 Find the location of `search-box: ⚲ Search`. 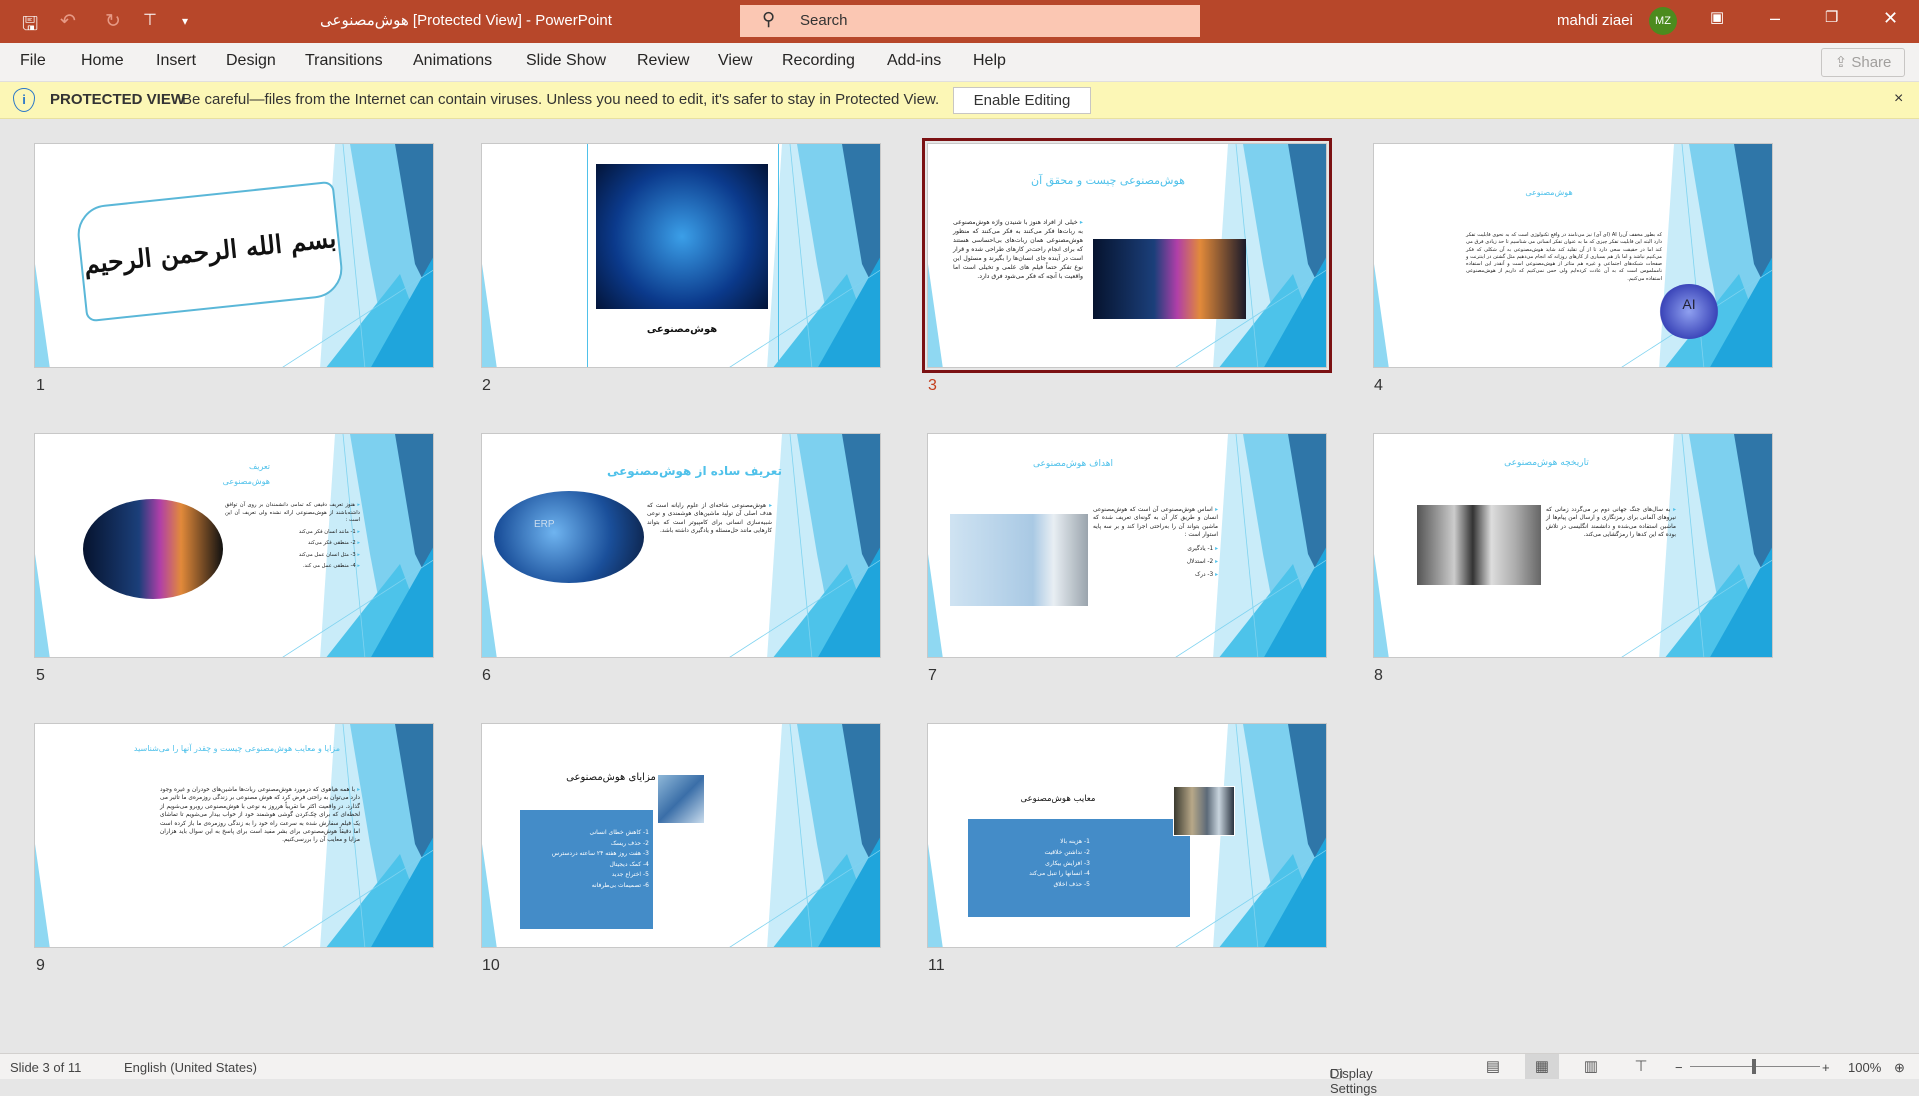

search-box: ⚲ Search is located at coordinates (970, 21).